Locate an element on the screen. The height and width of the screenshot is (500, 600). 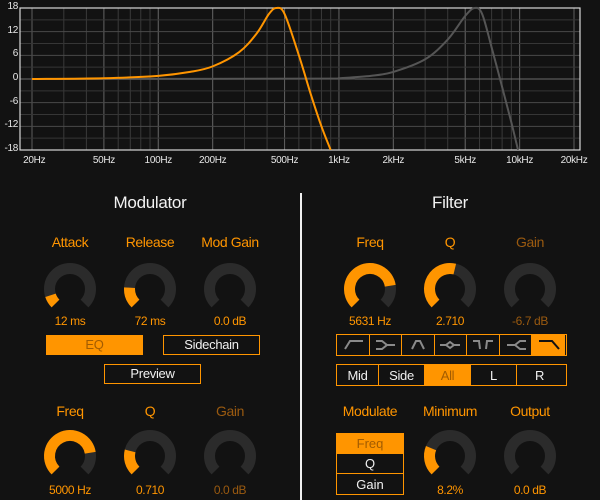
attack-knob is located at coordinates (70, 289).